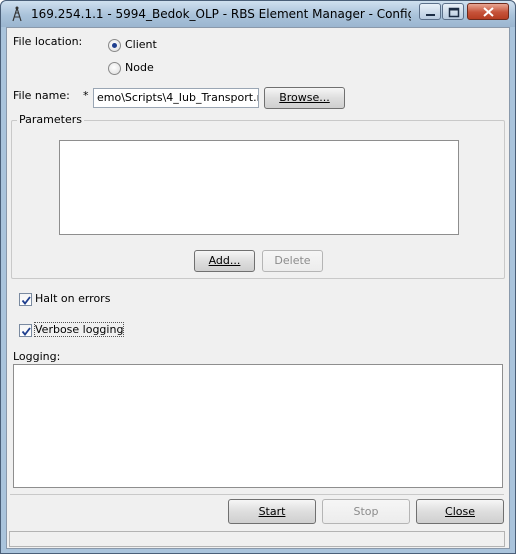  I want to click on start-button-label: Start, so click(272, 511).